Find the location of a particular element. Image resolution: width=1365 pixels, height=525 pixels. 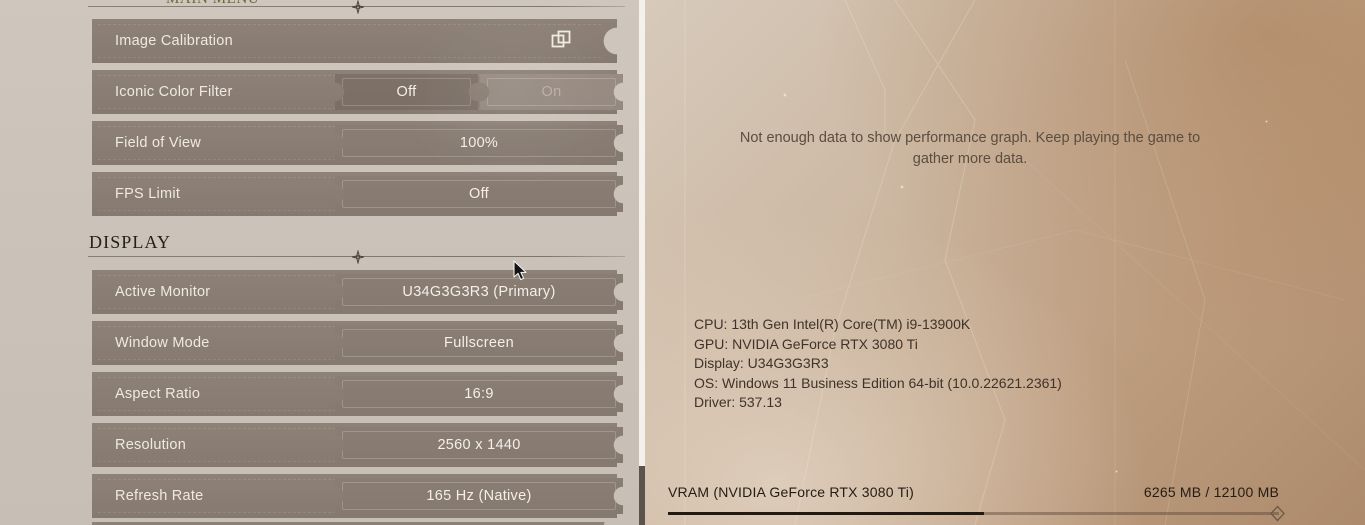

setting-value: Off is located at coordinates (479, 194).